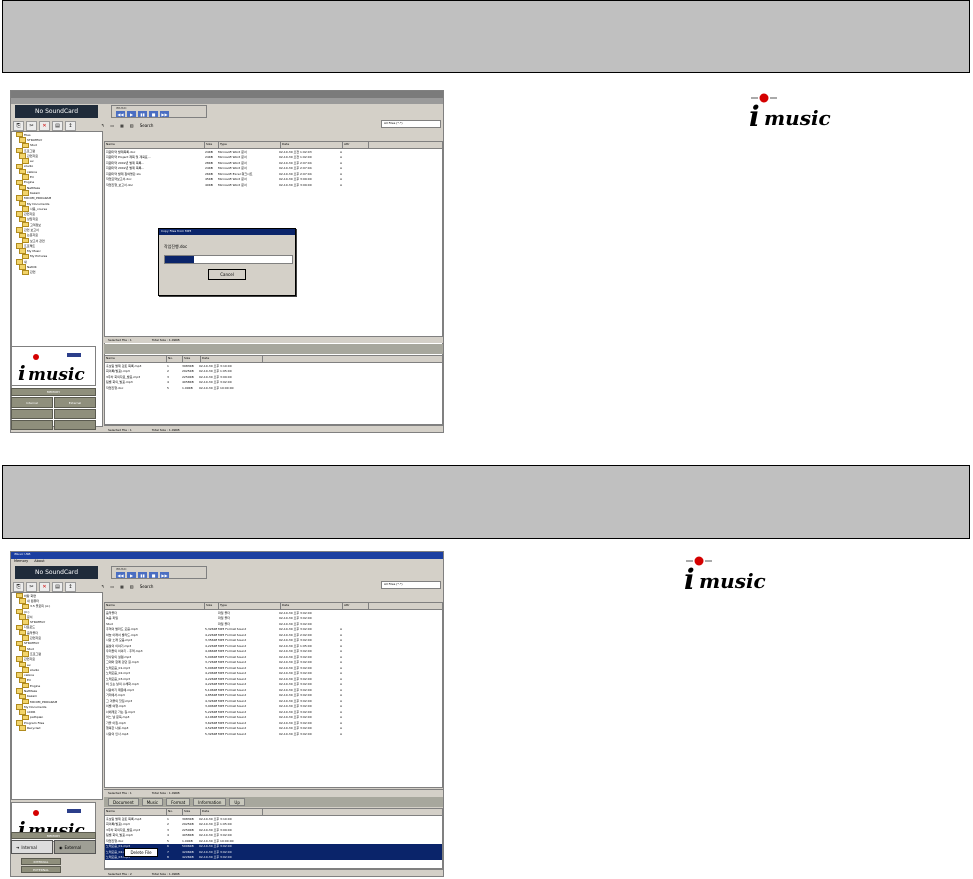 The width and height of the screenshot is (973, 879). I want to click on tree-item-label: ev, so click(32, 161).